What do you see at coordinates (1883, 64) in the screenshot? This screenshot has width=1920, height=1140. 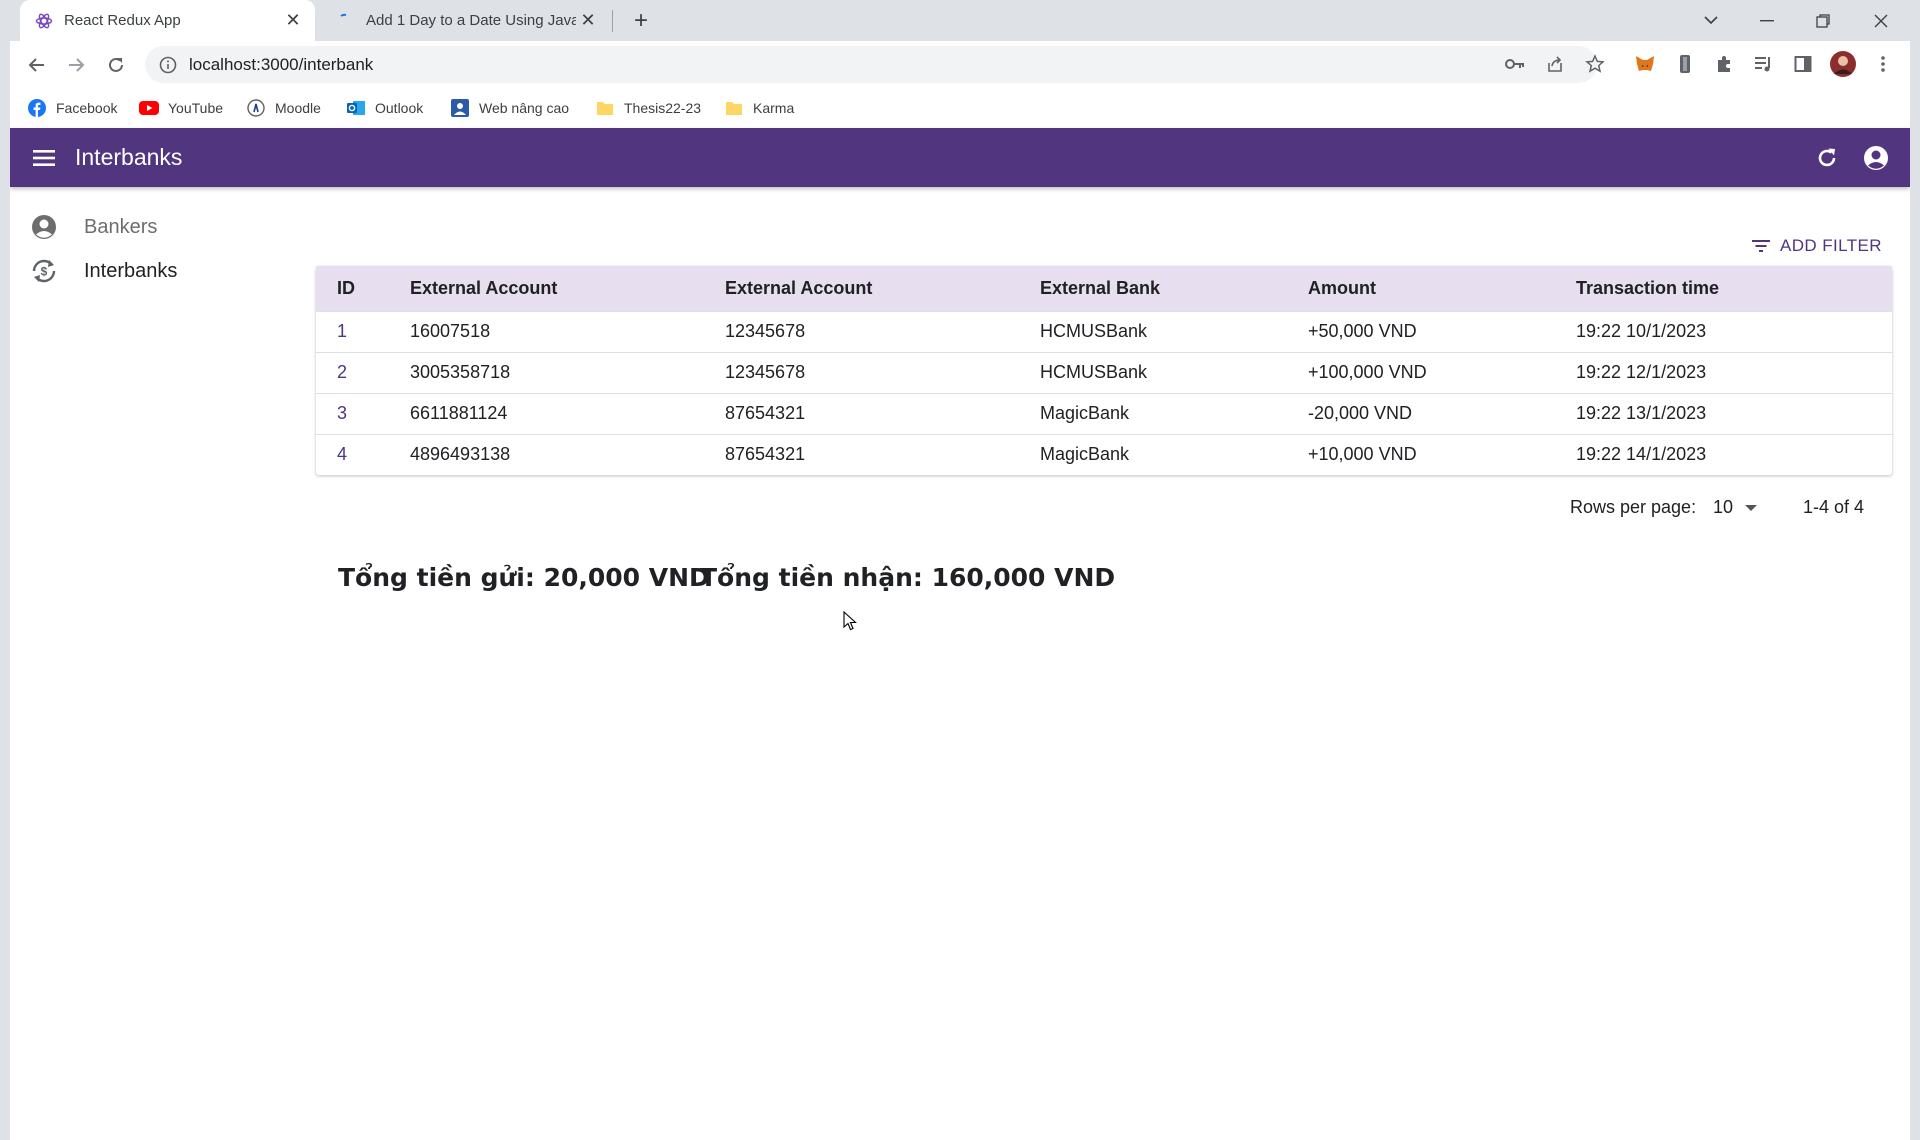 I see `browser-menu-kebab-icon` at bounding box center [1883, 64].